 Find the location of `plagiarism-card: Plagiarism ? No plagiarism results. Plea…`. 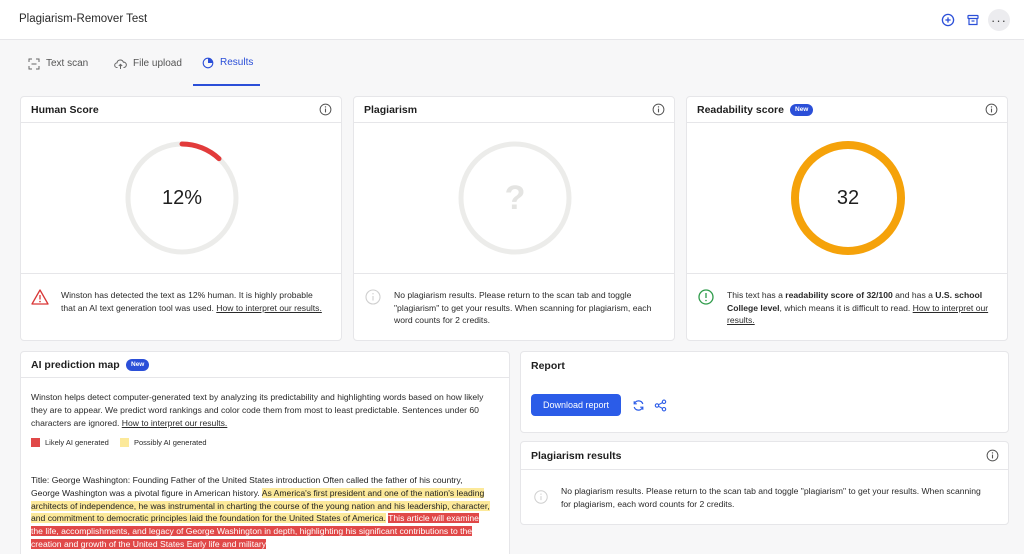

plagiarism-card: Plagiarism ? No plagiarism results. Plea… is located at coordinates (514, 218).